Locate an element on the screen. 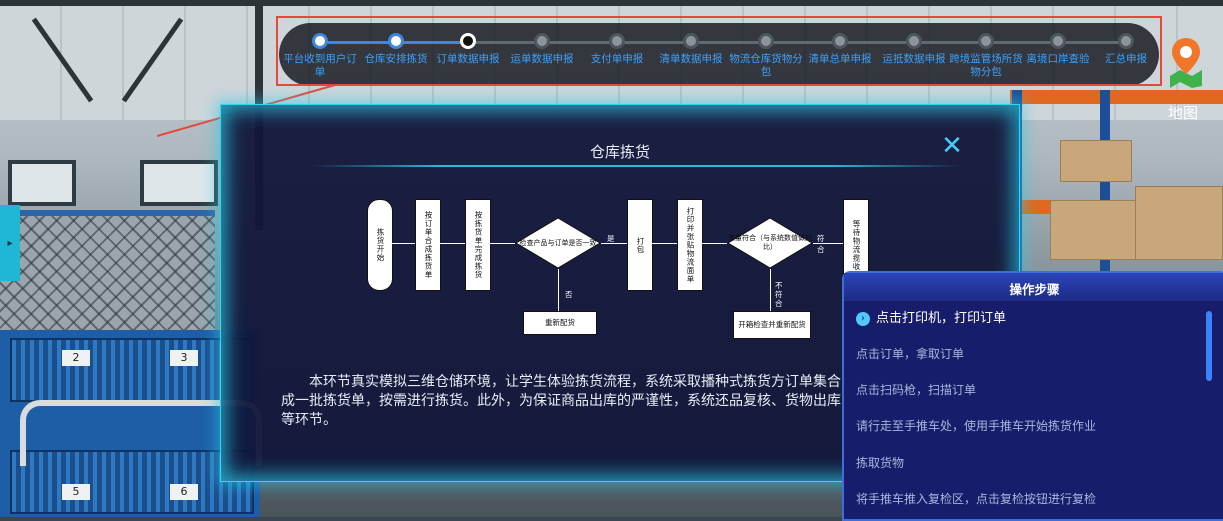 Image resolution: width=1223 pixels, height=521 pixels. dialog-title: 仓库拣货 is located at coordinates (619, 152).